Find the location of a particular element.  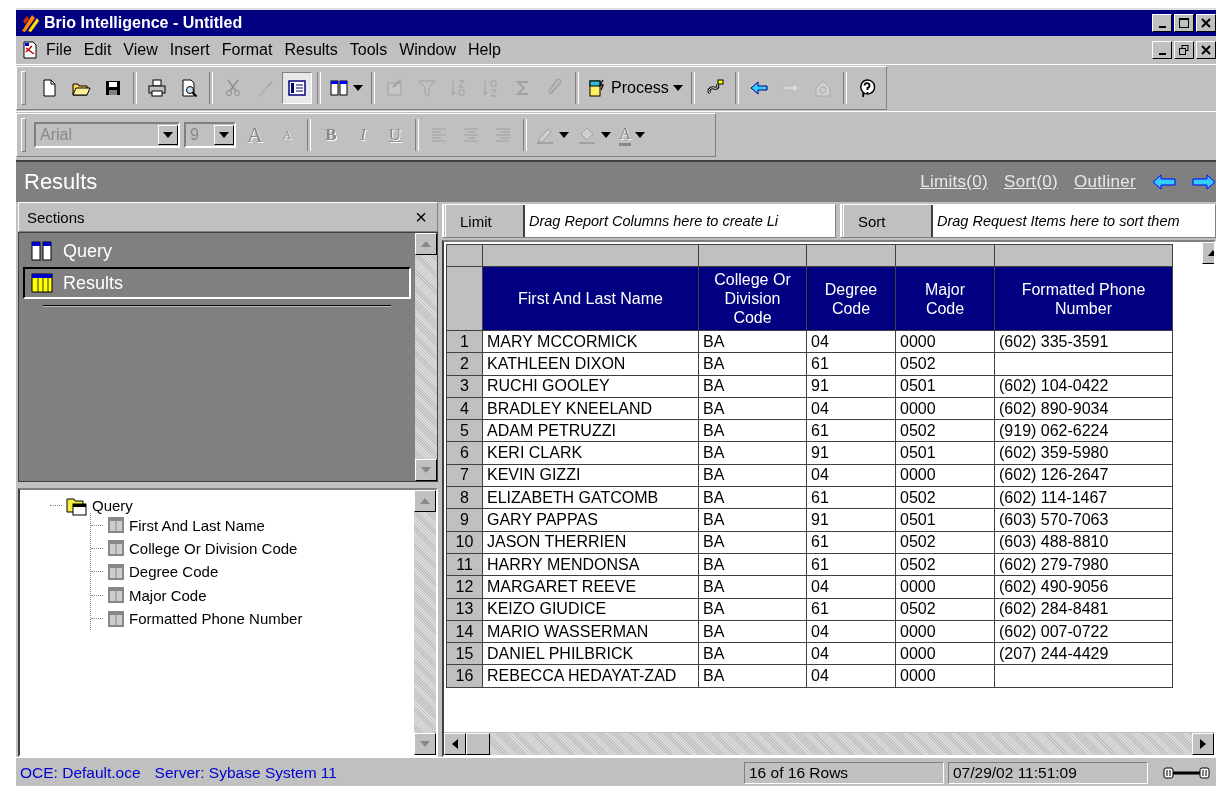

section-item: Results is located at coordinates (217, 283).